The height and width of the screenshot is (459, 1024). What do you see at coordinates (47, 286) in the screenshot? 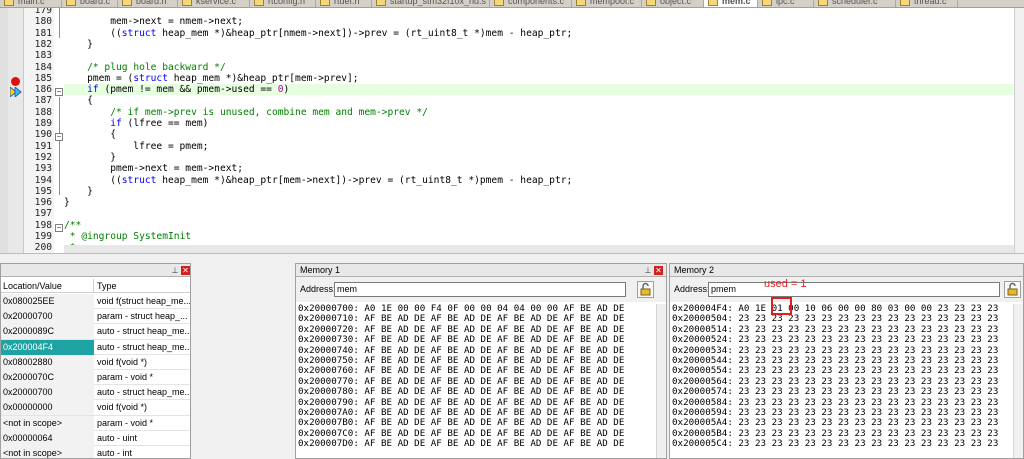
I see `column-location: Location/Value` at bounding box center [47, 286].